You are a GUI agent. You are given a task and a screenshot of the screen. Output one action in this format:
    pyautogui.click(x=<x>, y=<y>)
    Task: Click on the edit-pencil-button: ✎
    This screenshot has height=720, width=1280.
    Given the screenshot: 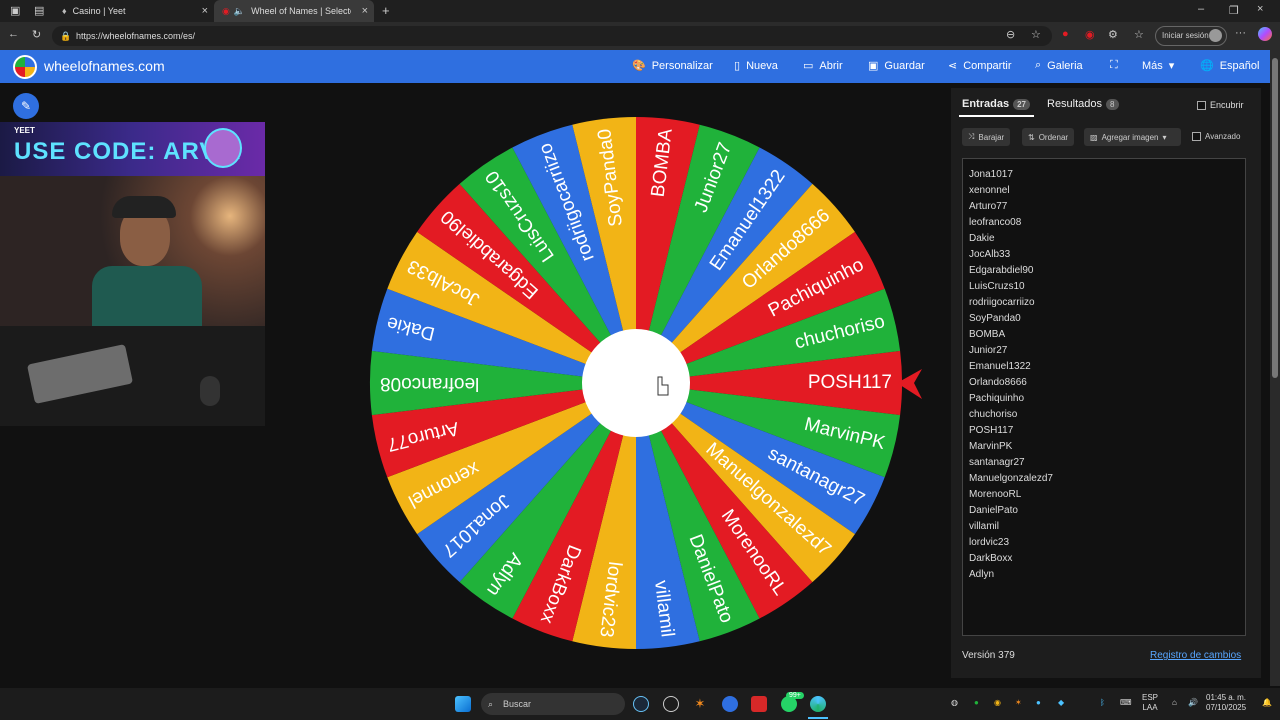 What is the action you would take?
    pyautogui.click(x=26, y=106)
    